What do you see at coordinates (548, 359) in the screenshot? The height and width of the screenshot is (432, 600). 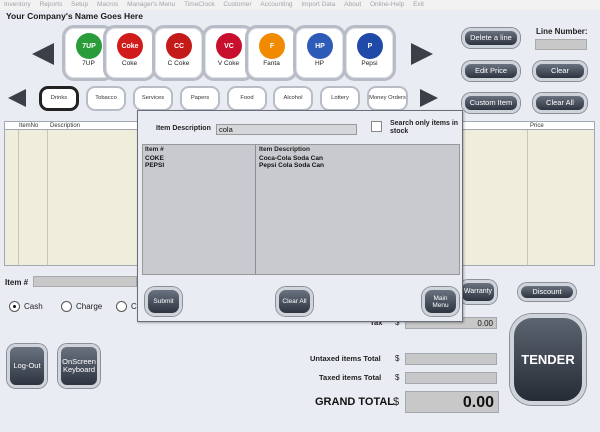 I see `tender-button: TENDER` at bounding box center [548, 359].